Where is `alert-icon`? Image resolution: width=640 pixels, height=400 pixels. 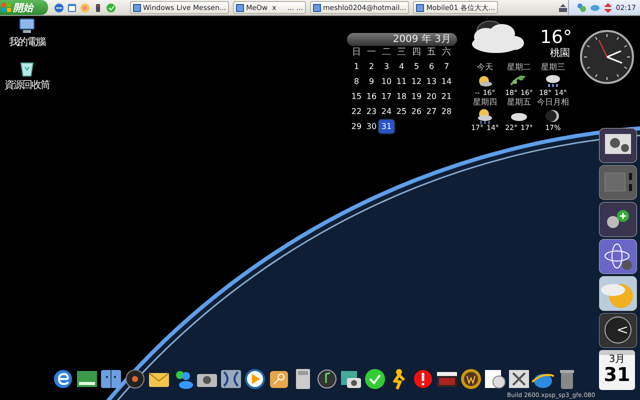
alert-icon is located at coordinates (423, 379).